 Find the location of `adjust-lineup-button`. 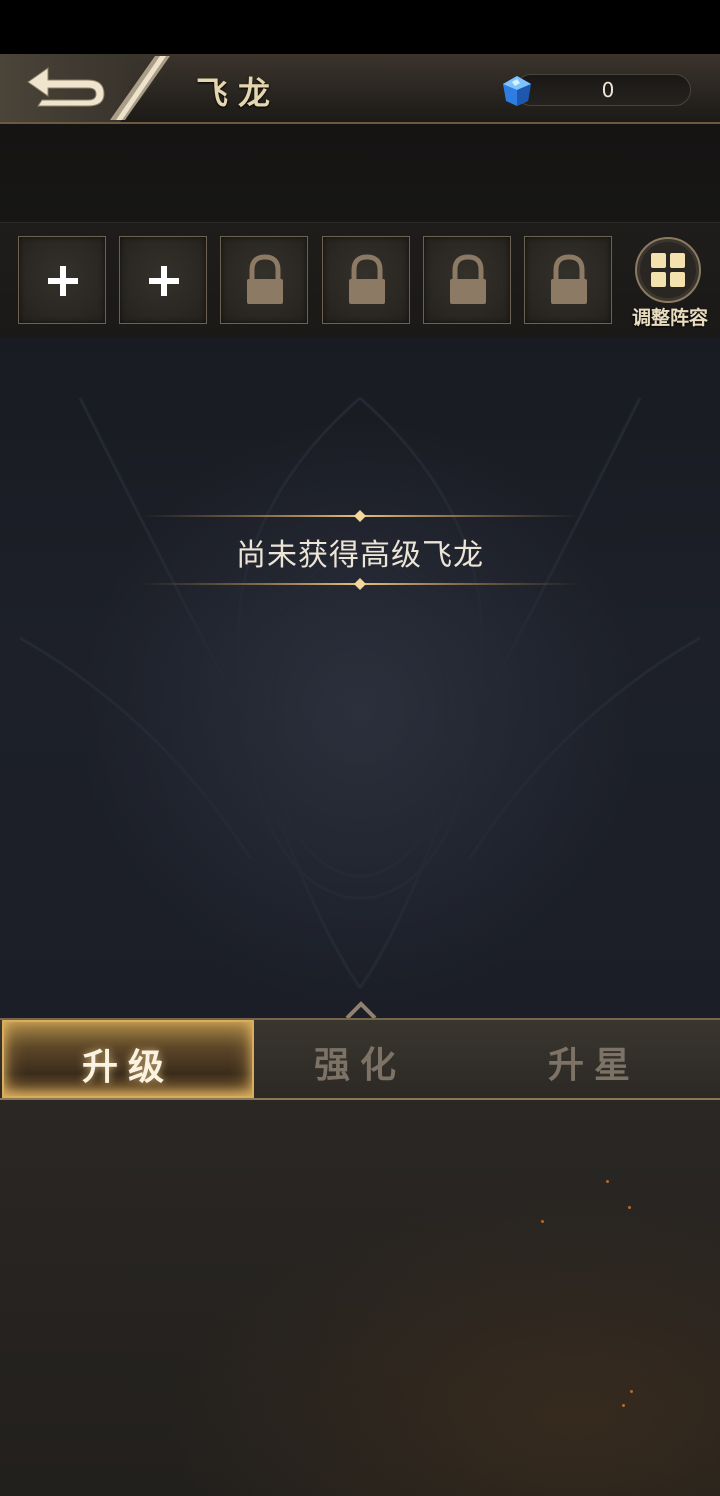

adjust-lineup-button is located at coordinates (668, 270).